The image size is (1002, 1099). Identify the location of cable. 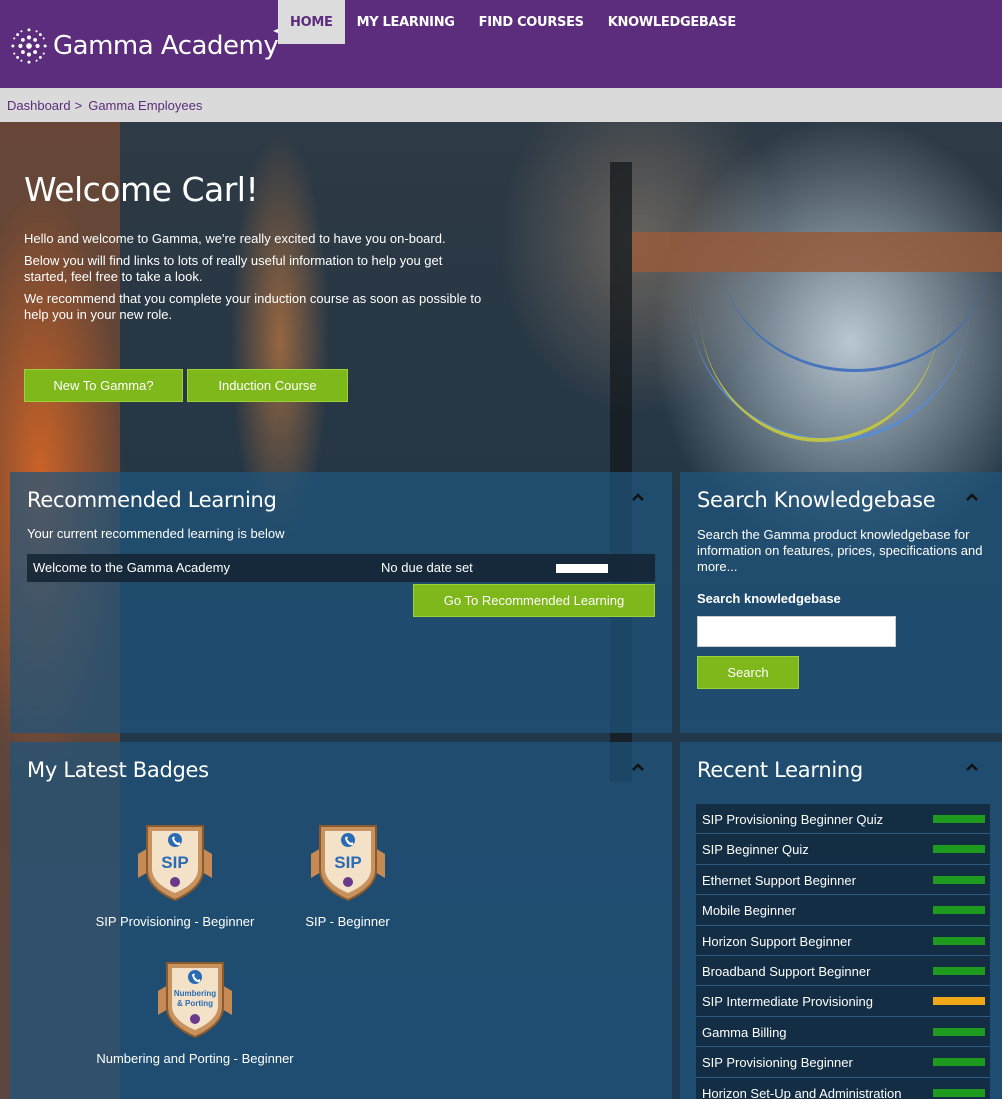
(855, 252).